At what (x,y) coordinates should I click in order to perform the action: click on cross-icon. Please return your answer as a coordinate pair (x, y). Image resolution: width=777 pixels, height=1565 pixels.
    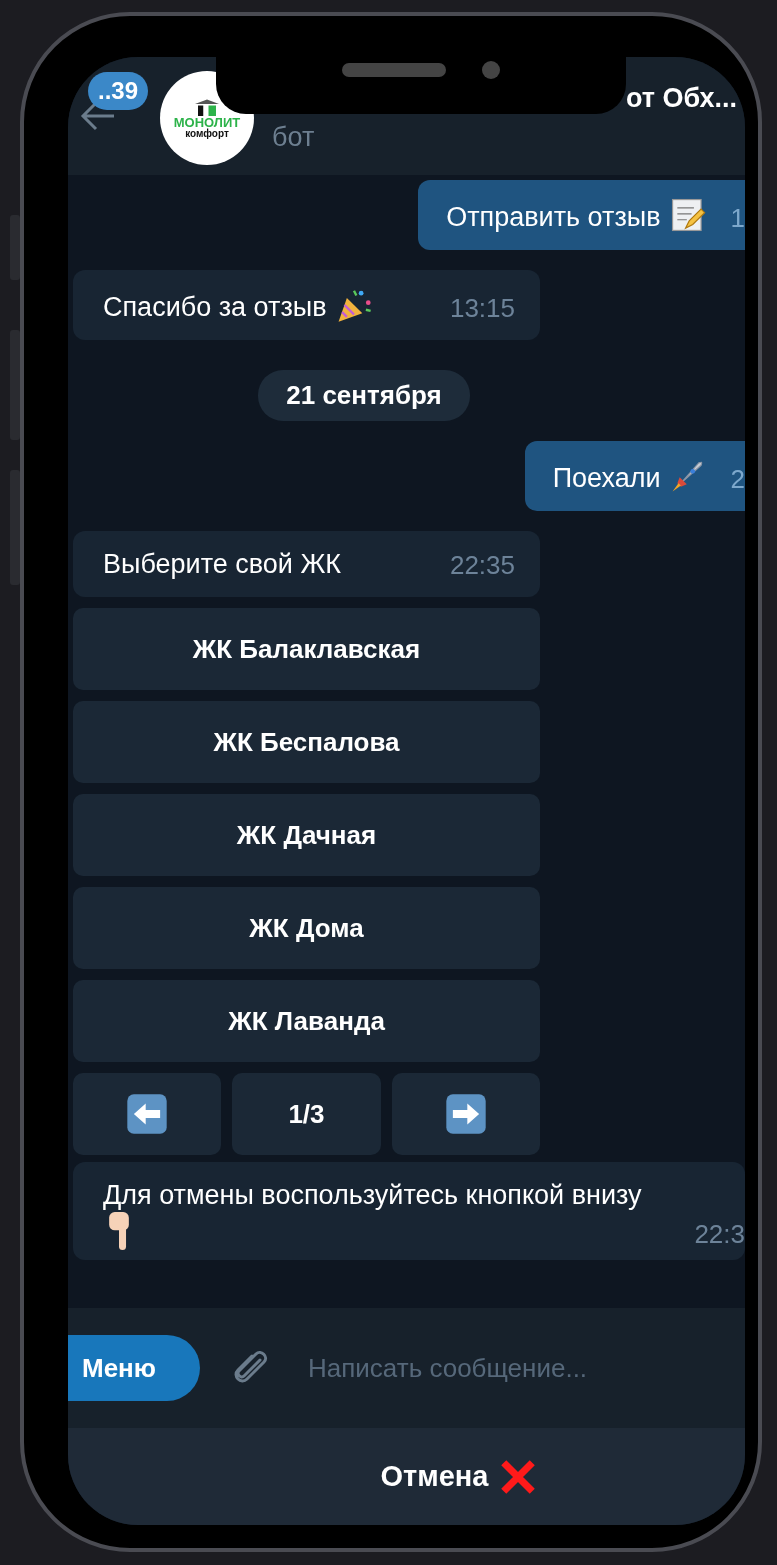
    Looking at the image, I should click on (517, 1476).